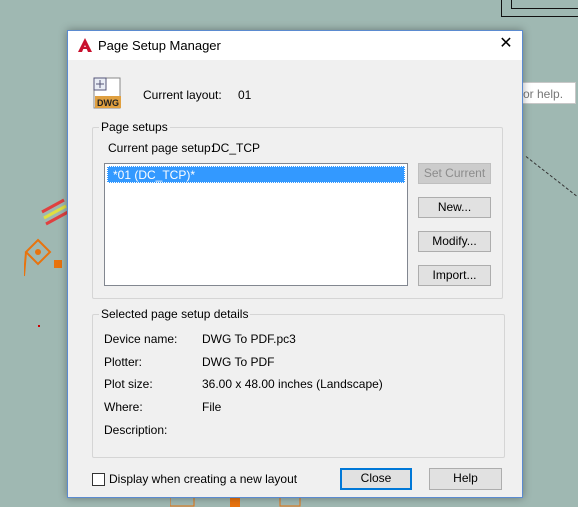 This screenshot has width=578, height=507. What do you see at coordinates (123, 362) in the screenshot?
I see `plotter-label: Plotter:` at bounding box center [123, 362].